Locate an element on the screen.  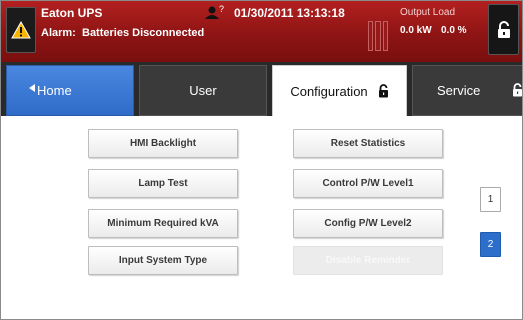
user-help-icon: ? is located at coordinates (215, 13).